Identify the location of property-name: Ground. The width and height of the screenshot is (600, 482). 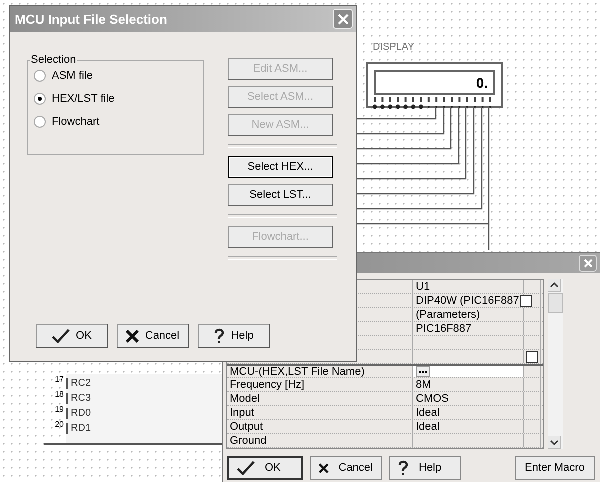
(248, 440).